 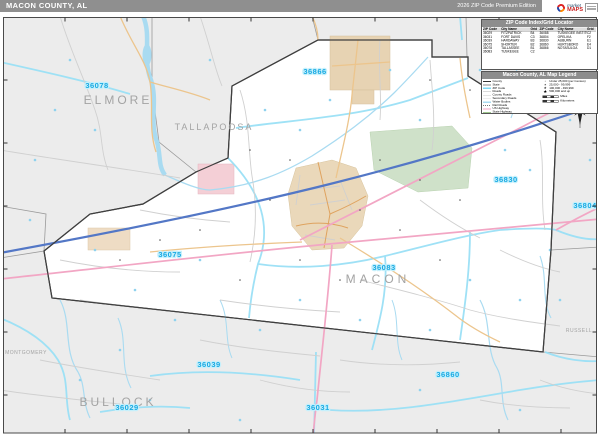 What do you see at coordinates (109, 239) in the screenshot?
I see `urban-area-shorter` at bounding box center [109, 239].